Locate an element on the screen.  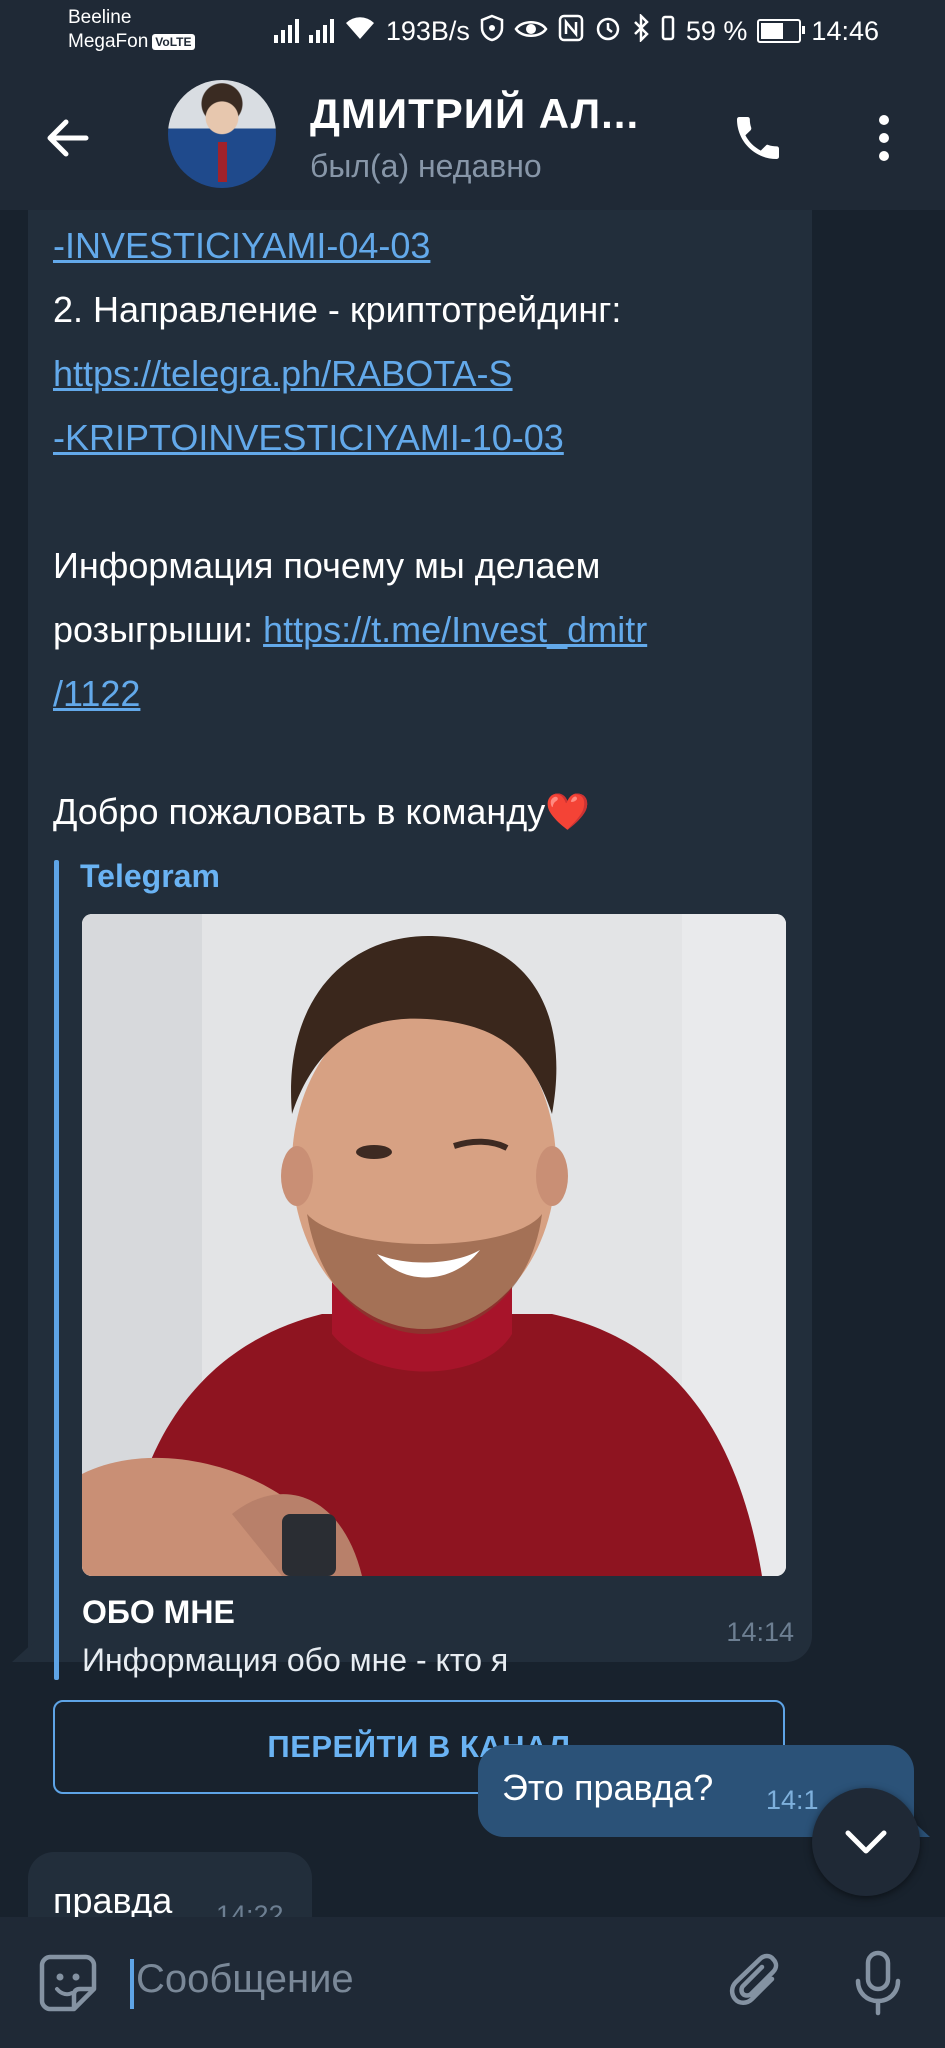
arrow-left-icon is located at coordinates (68, 138).